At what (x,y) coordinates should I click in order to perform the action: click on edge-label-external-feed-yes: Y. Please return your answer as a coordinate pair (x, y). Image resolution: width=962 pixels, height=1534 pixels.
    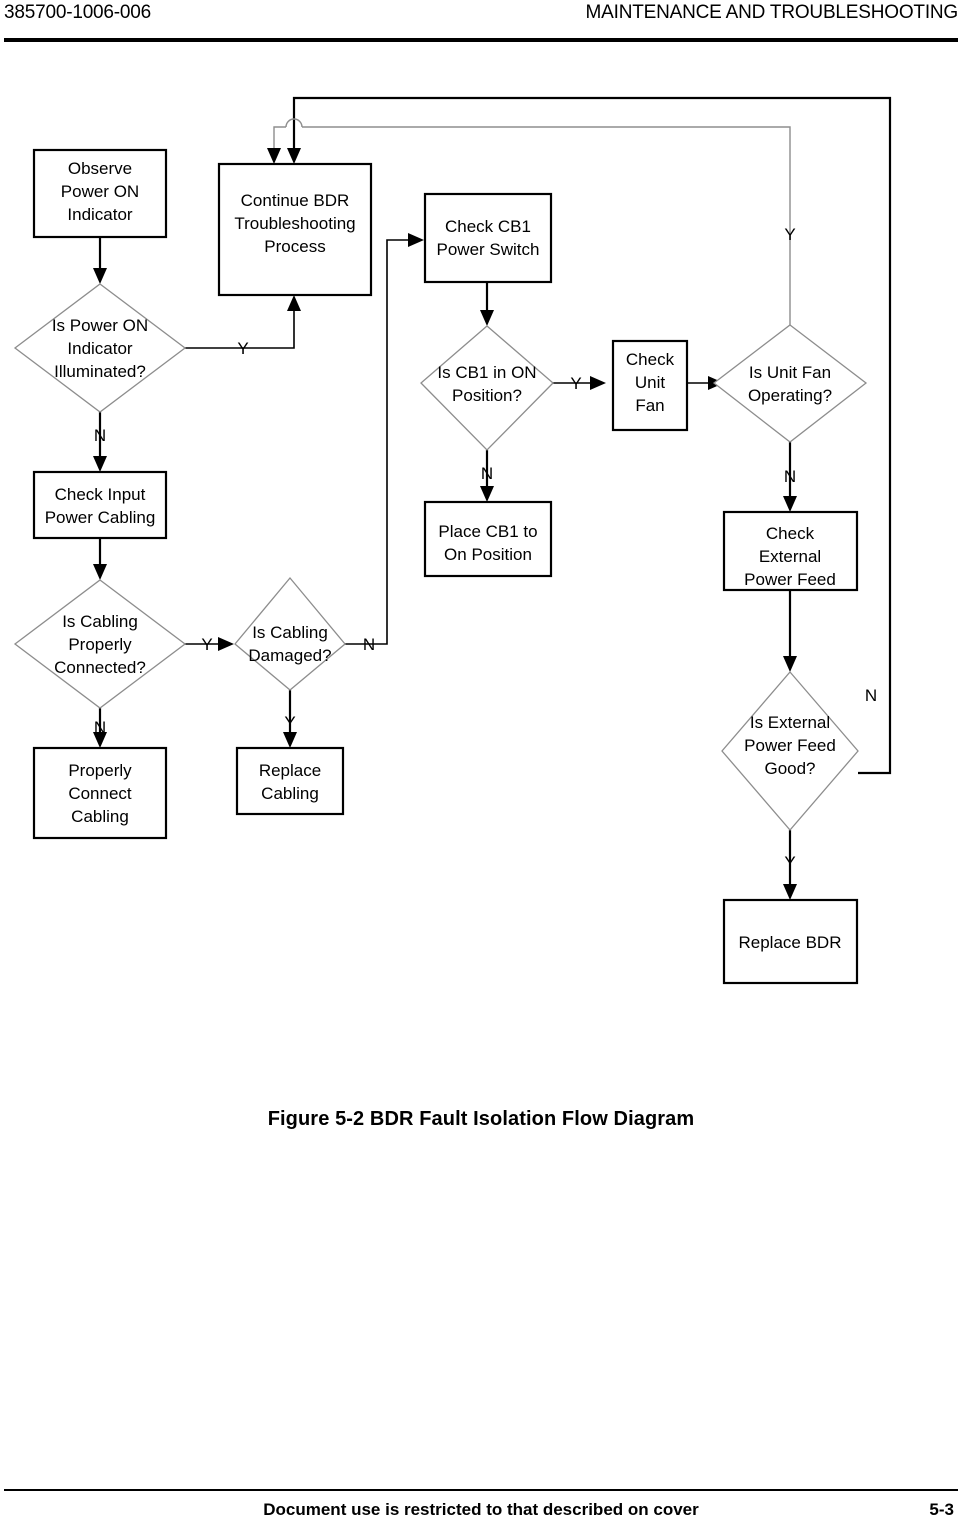
    Looking at the image, I should click on (789, 862).